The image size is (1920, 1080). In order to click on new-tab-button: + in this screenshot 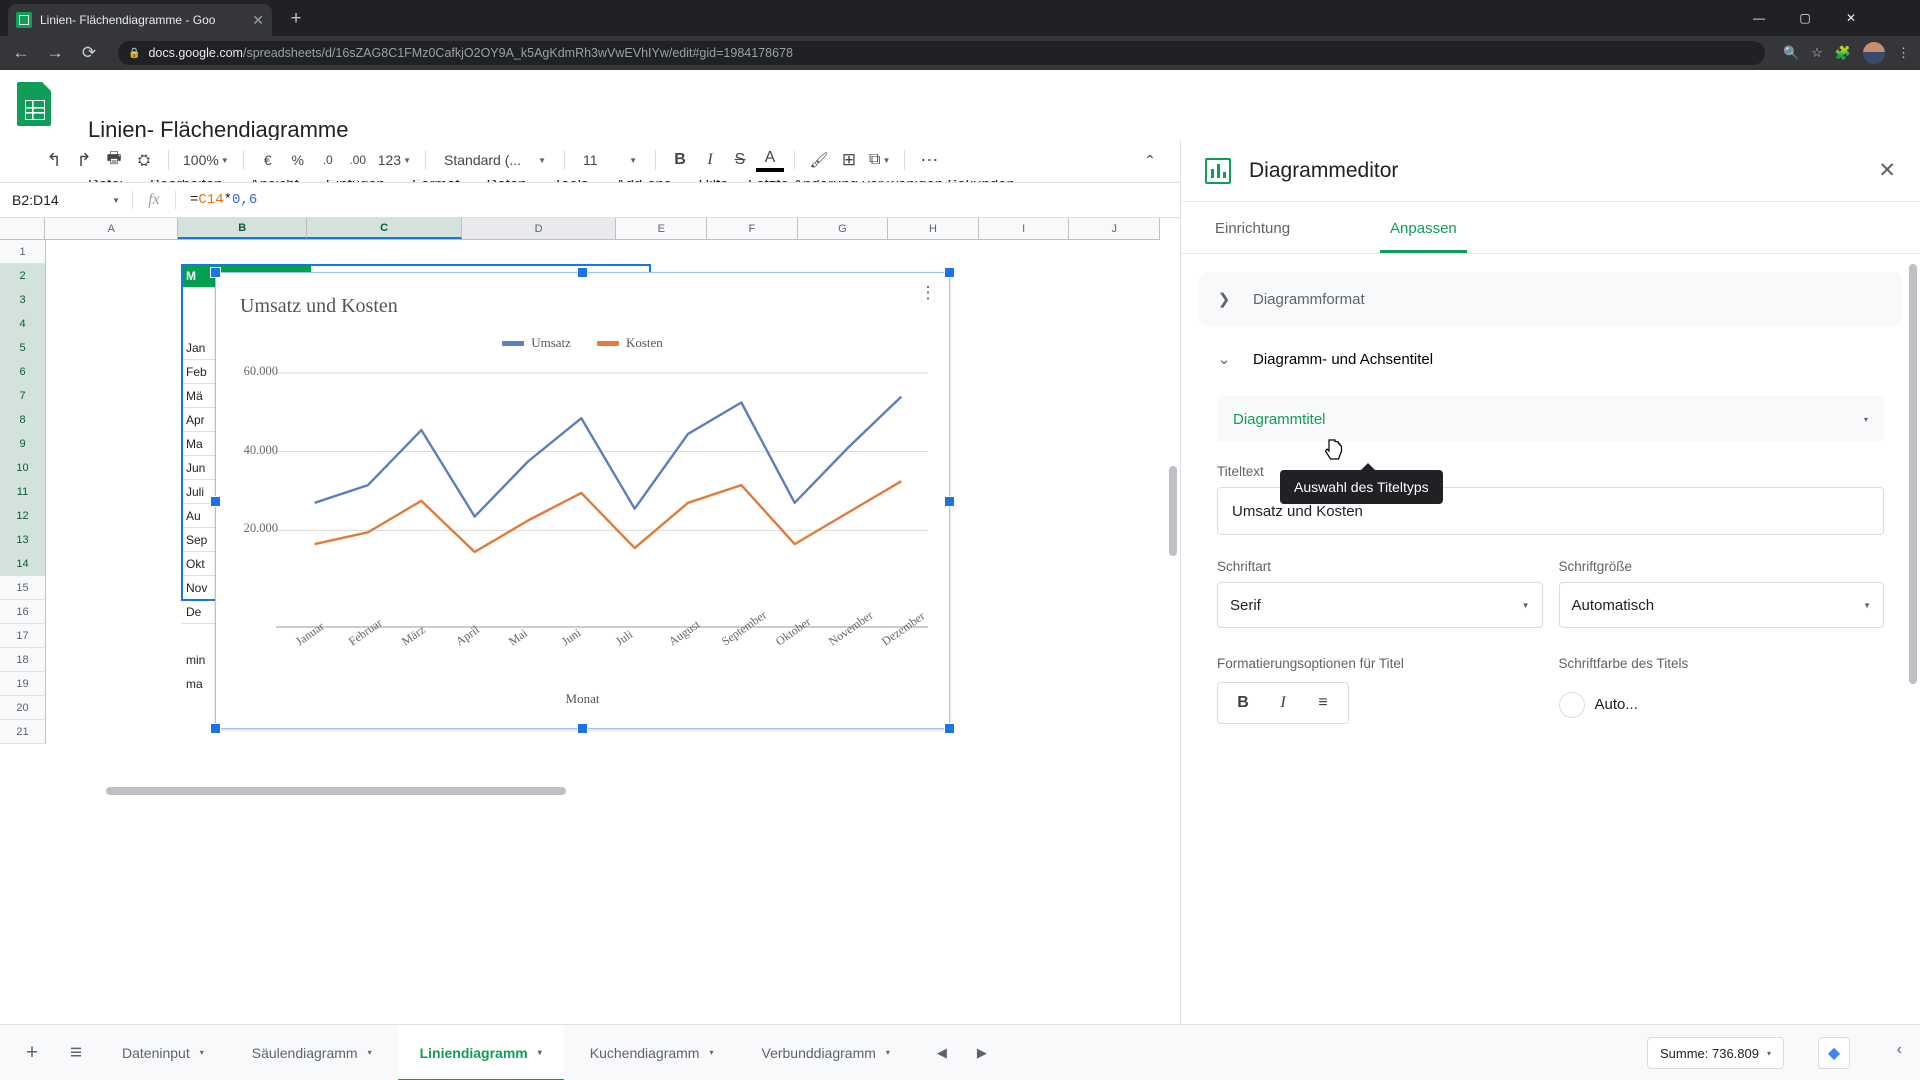, I will do `click(296, 20)`.